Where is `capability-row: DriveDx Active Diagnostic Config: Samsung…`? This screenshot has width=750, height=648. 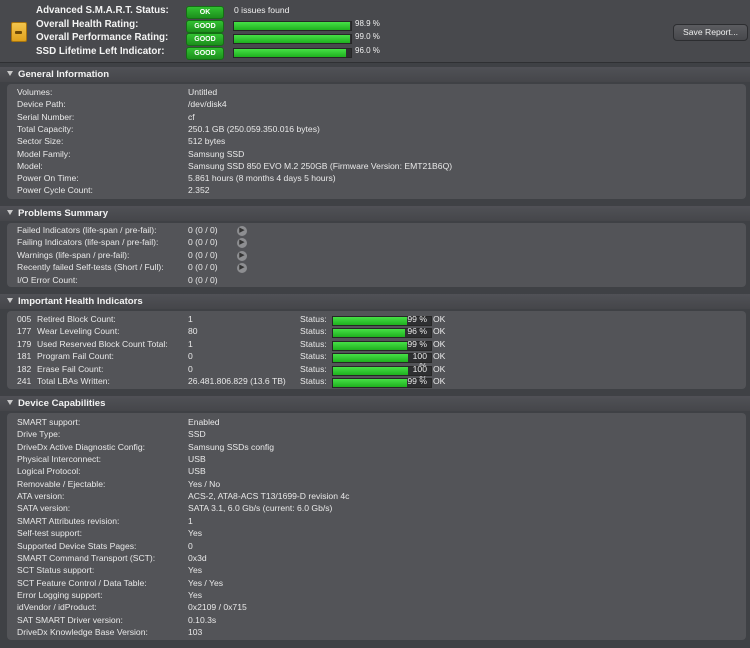
capability-row: DriveDx Active Diagnostic Config: Samsung… is located at coordinates (377, 448).